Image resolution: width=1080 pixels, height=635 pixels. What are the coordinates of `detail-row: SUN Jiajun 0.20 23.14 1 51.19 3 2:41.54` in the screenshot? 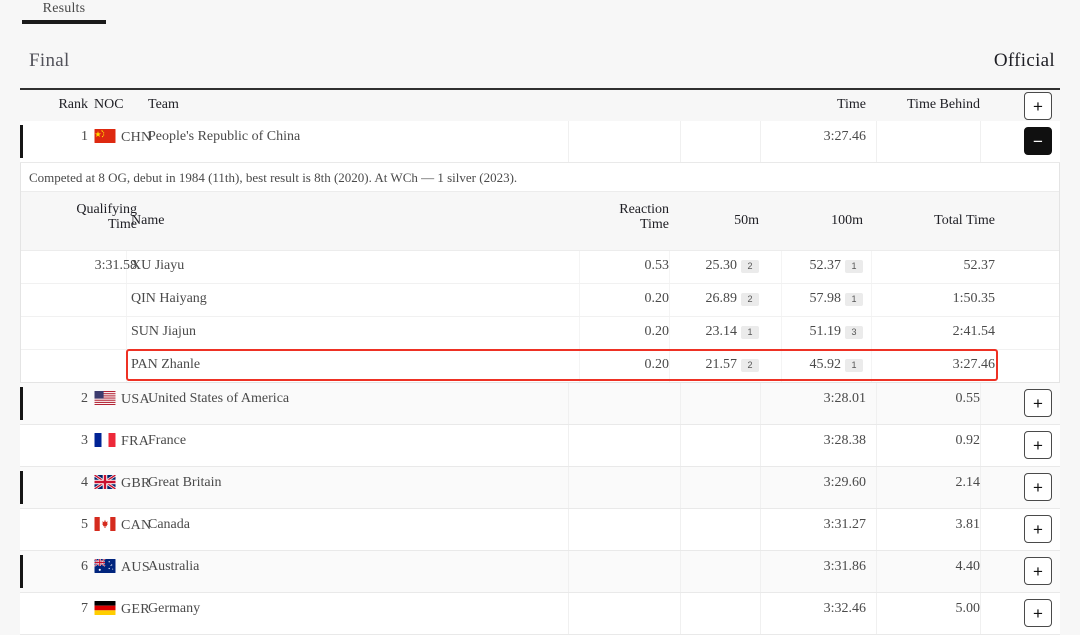 It's located at (540, 333).